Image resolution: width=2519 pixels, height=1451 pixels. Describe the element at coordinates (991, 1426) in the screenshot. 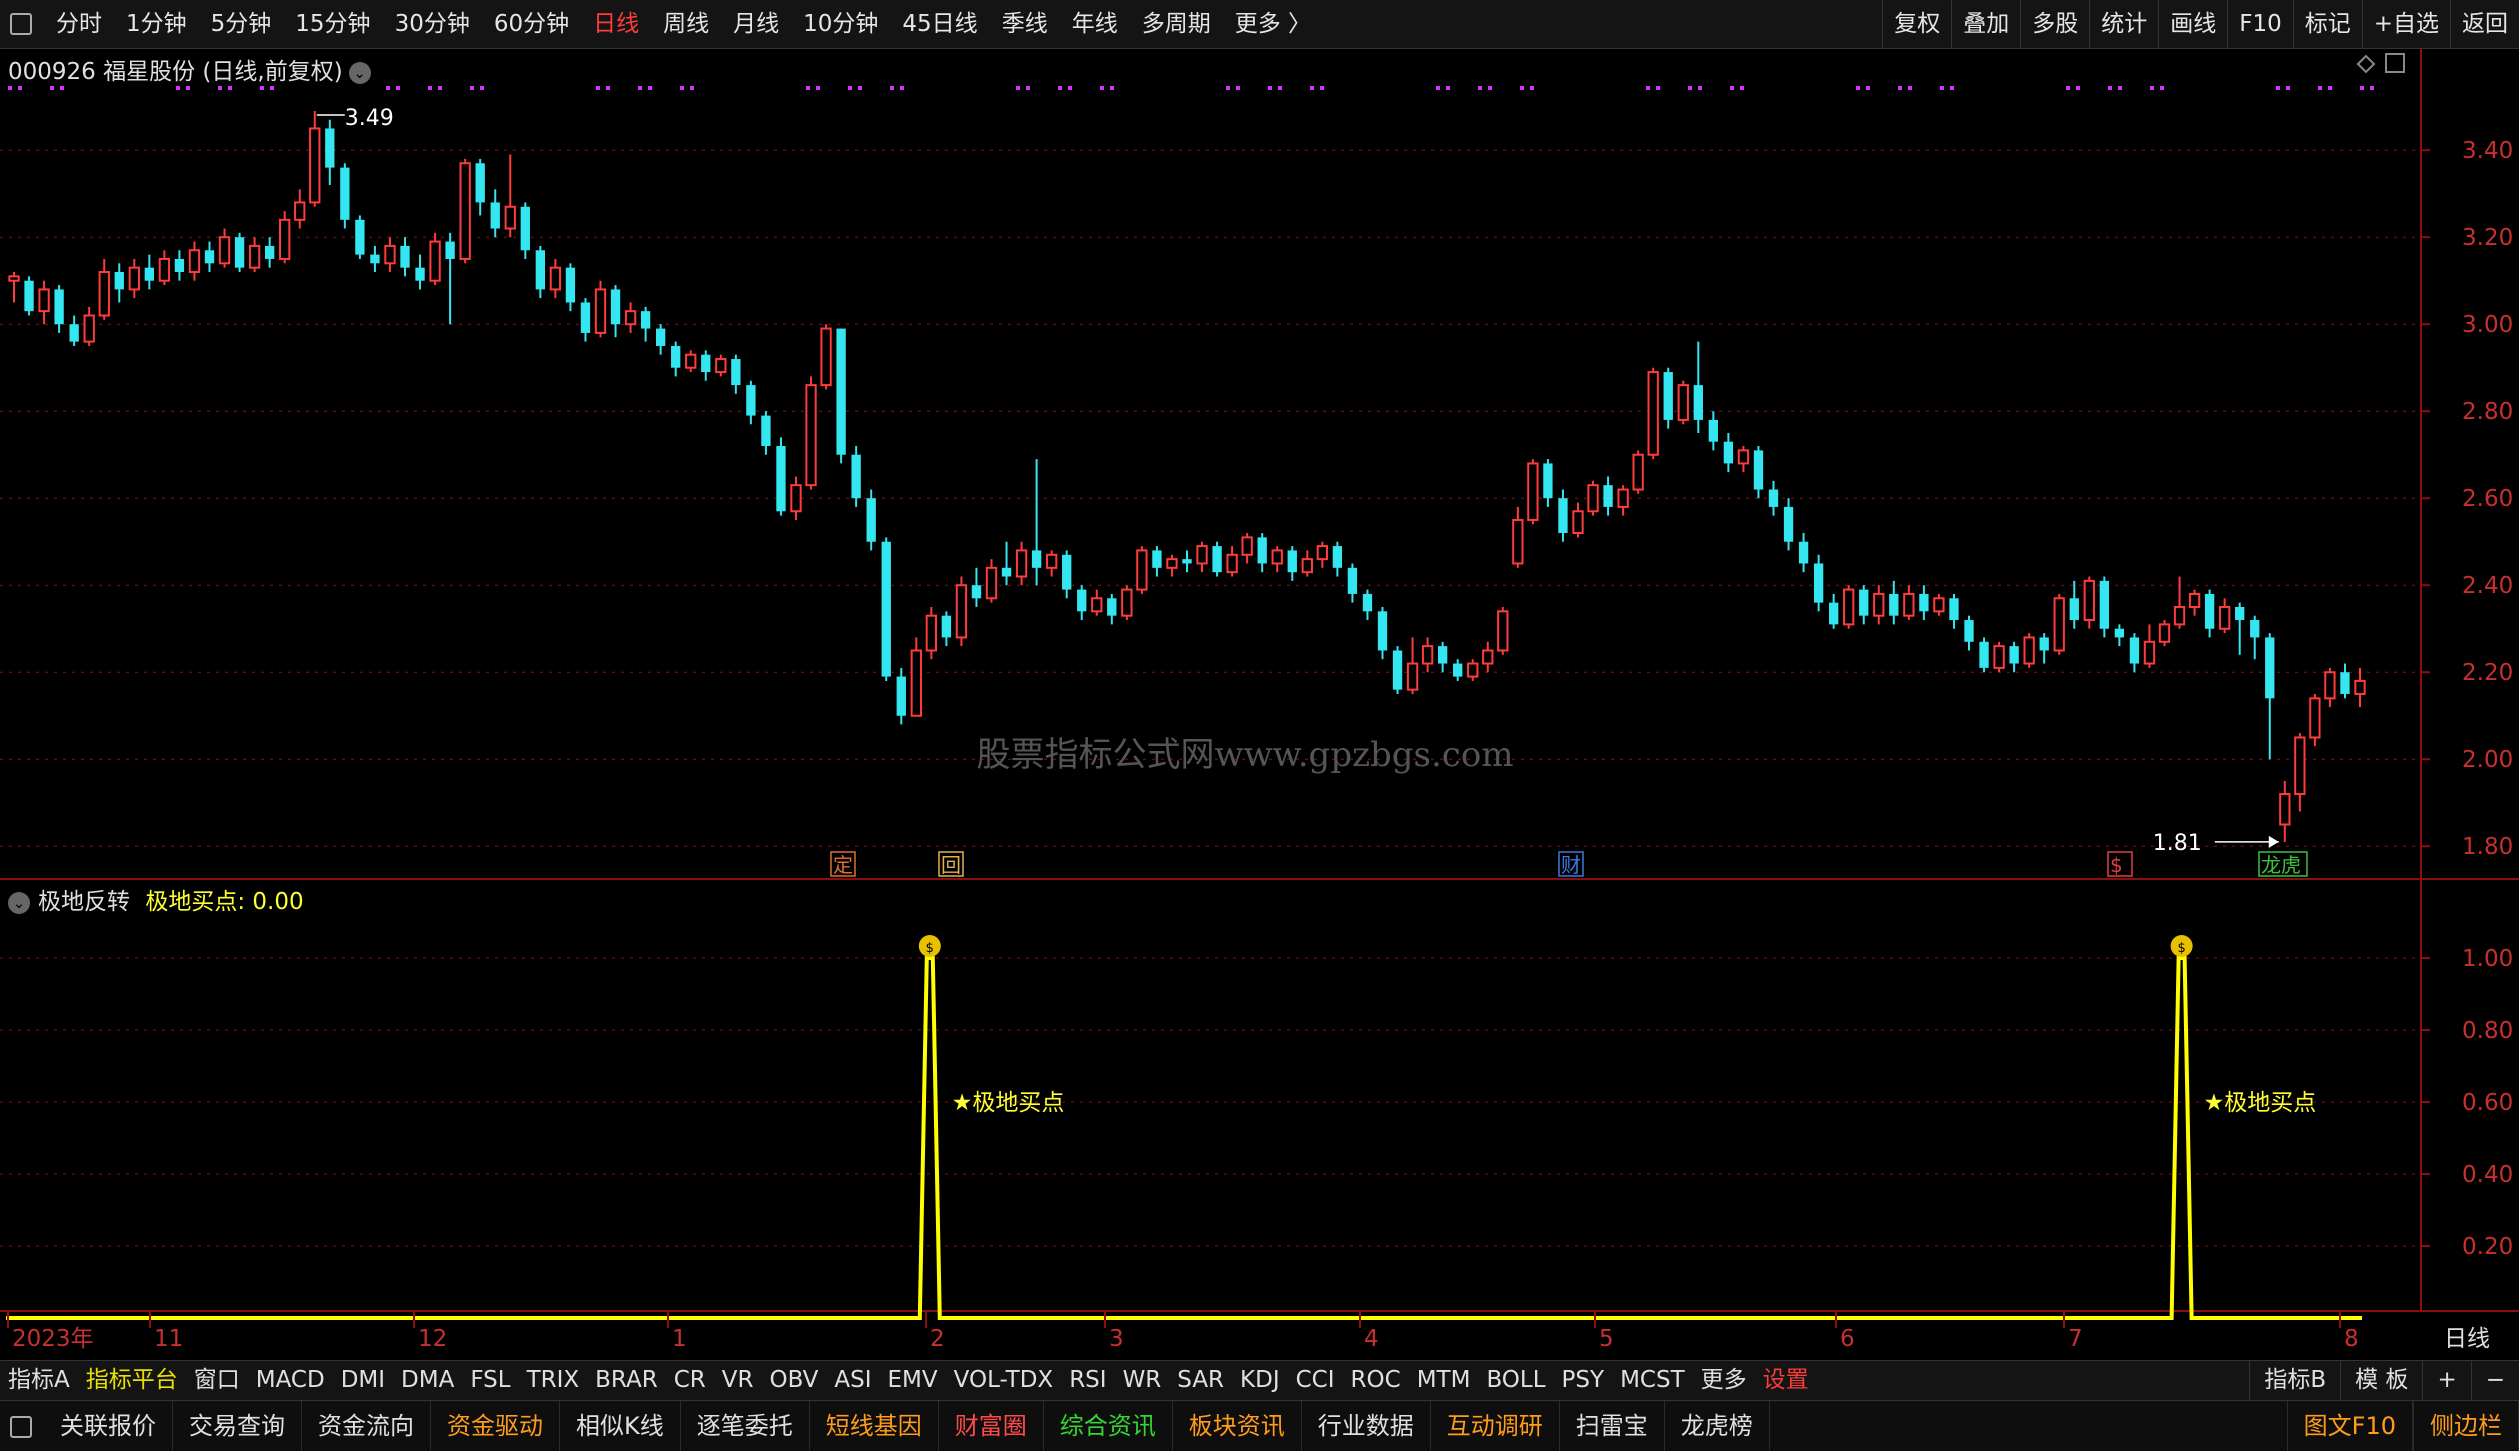

I see `function-button-7: 财富圈` at that location.